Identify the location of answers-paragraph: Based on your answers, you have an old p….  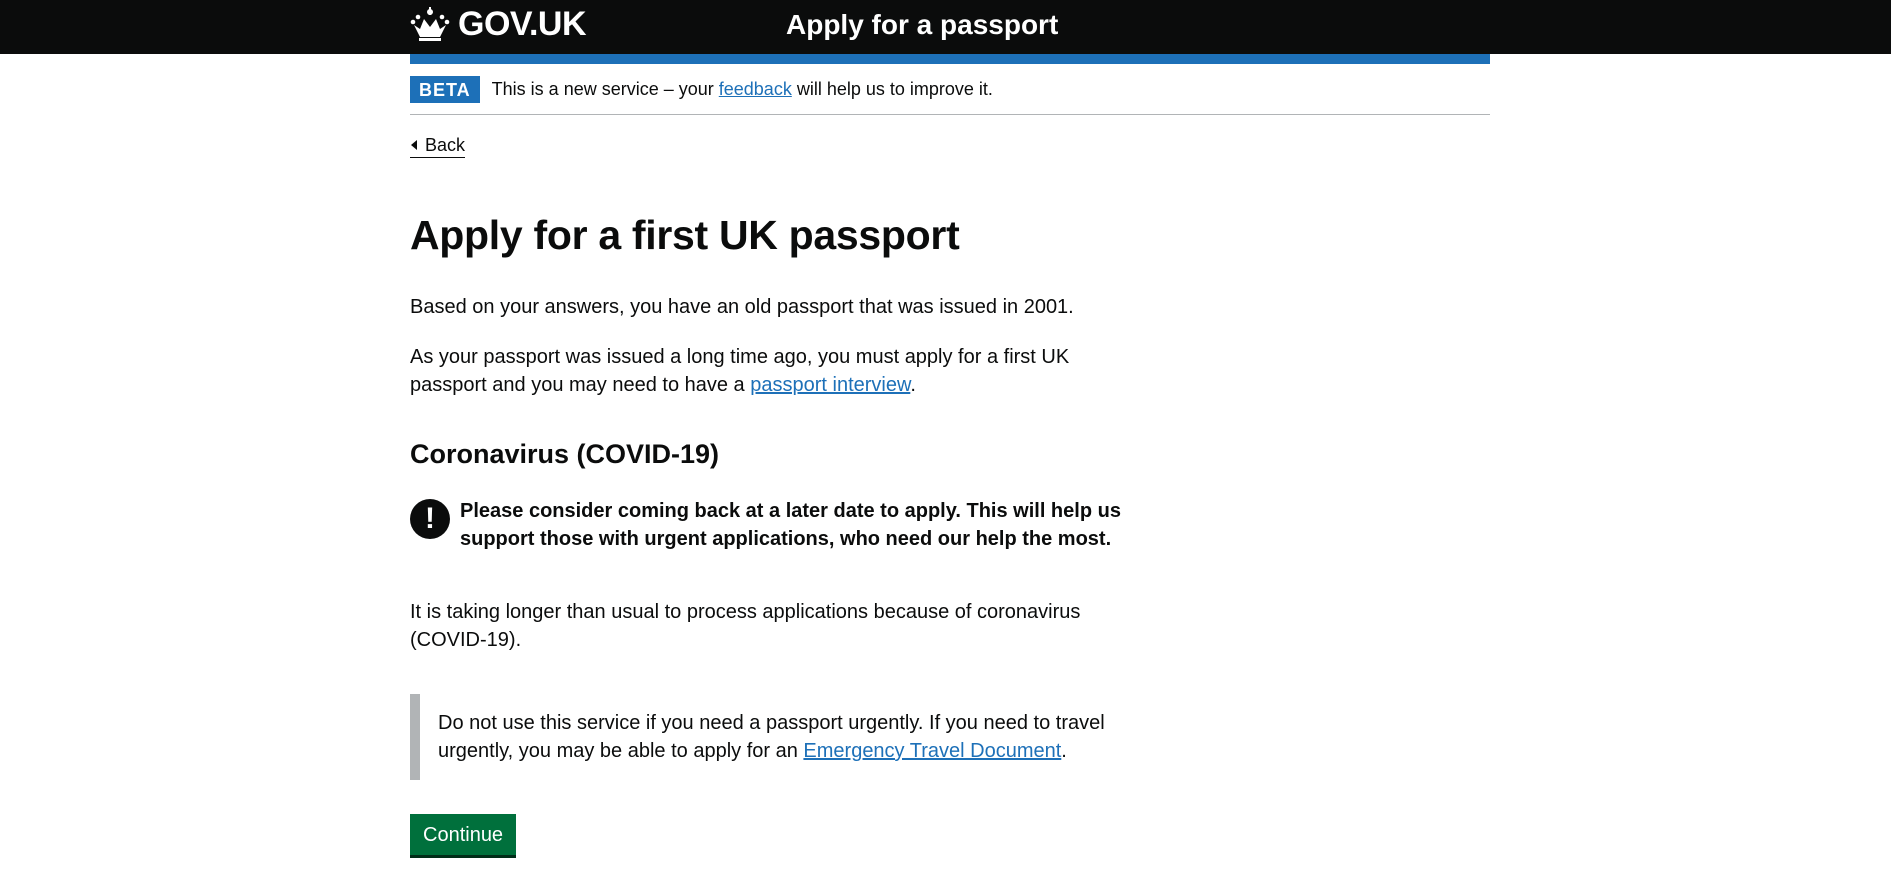
(742, 307).